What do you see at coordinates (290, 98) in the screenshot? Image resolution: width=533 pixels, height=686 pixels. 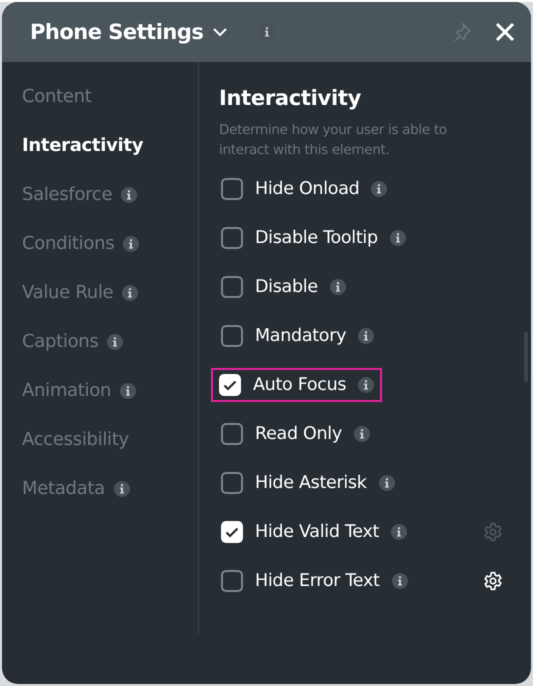 I see `section-title: Interactivity` at bounding box center [290, 98].